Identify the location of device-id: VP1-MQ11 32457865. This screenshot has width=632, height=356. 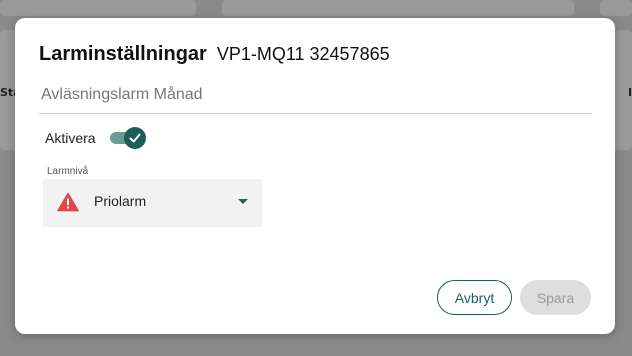
(303, 54).